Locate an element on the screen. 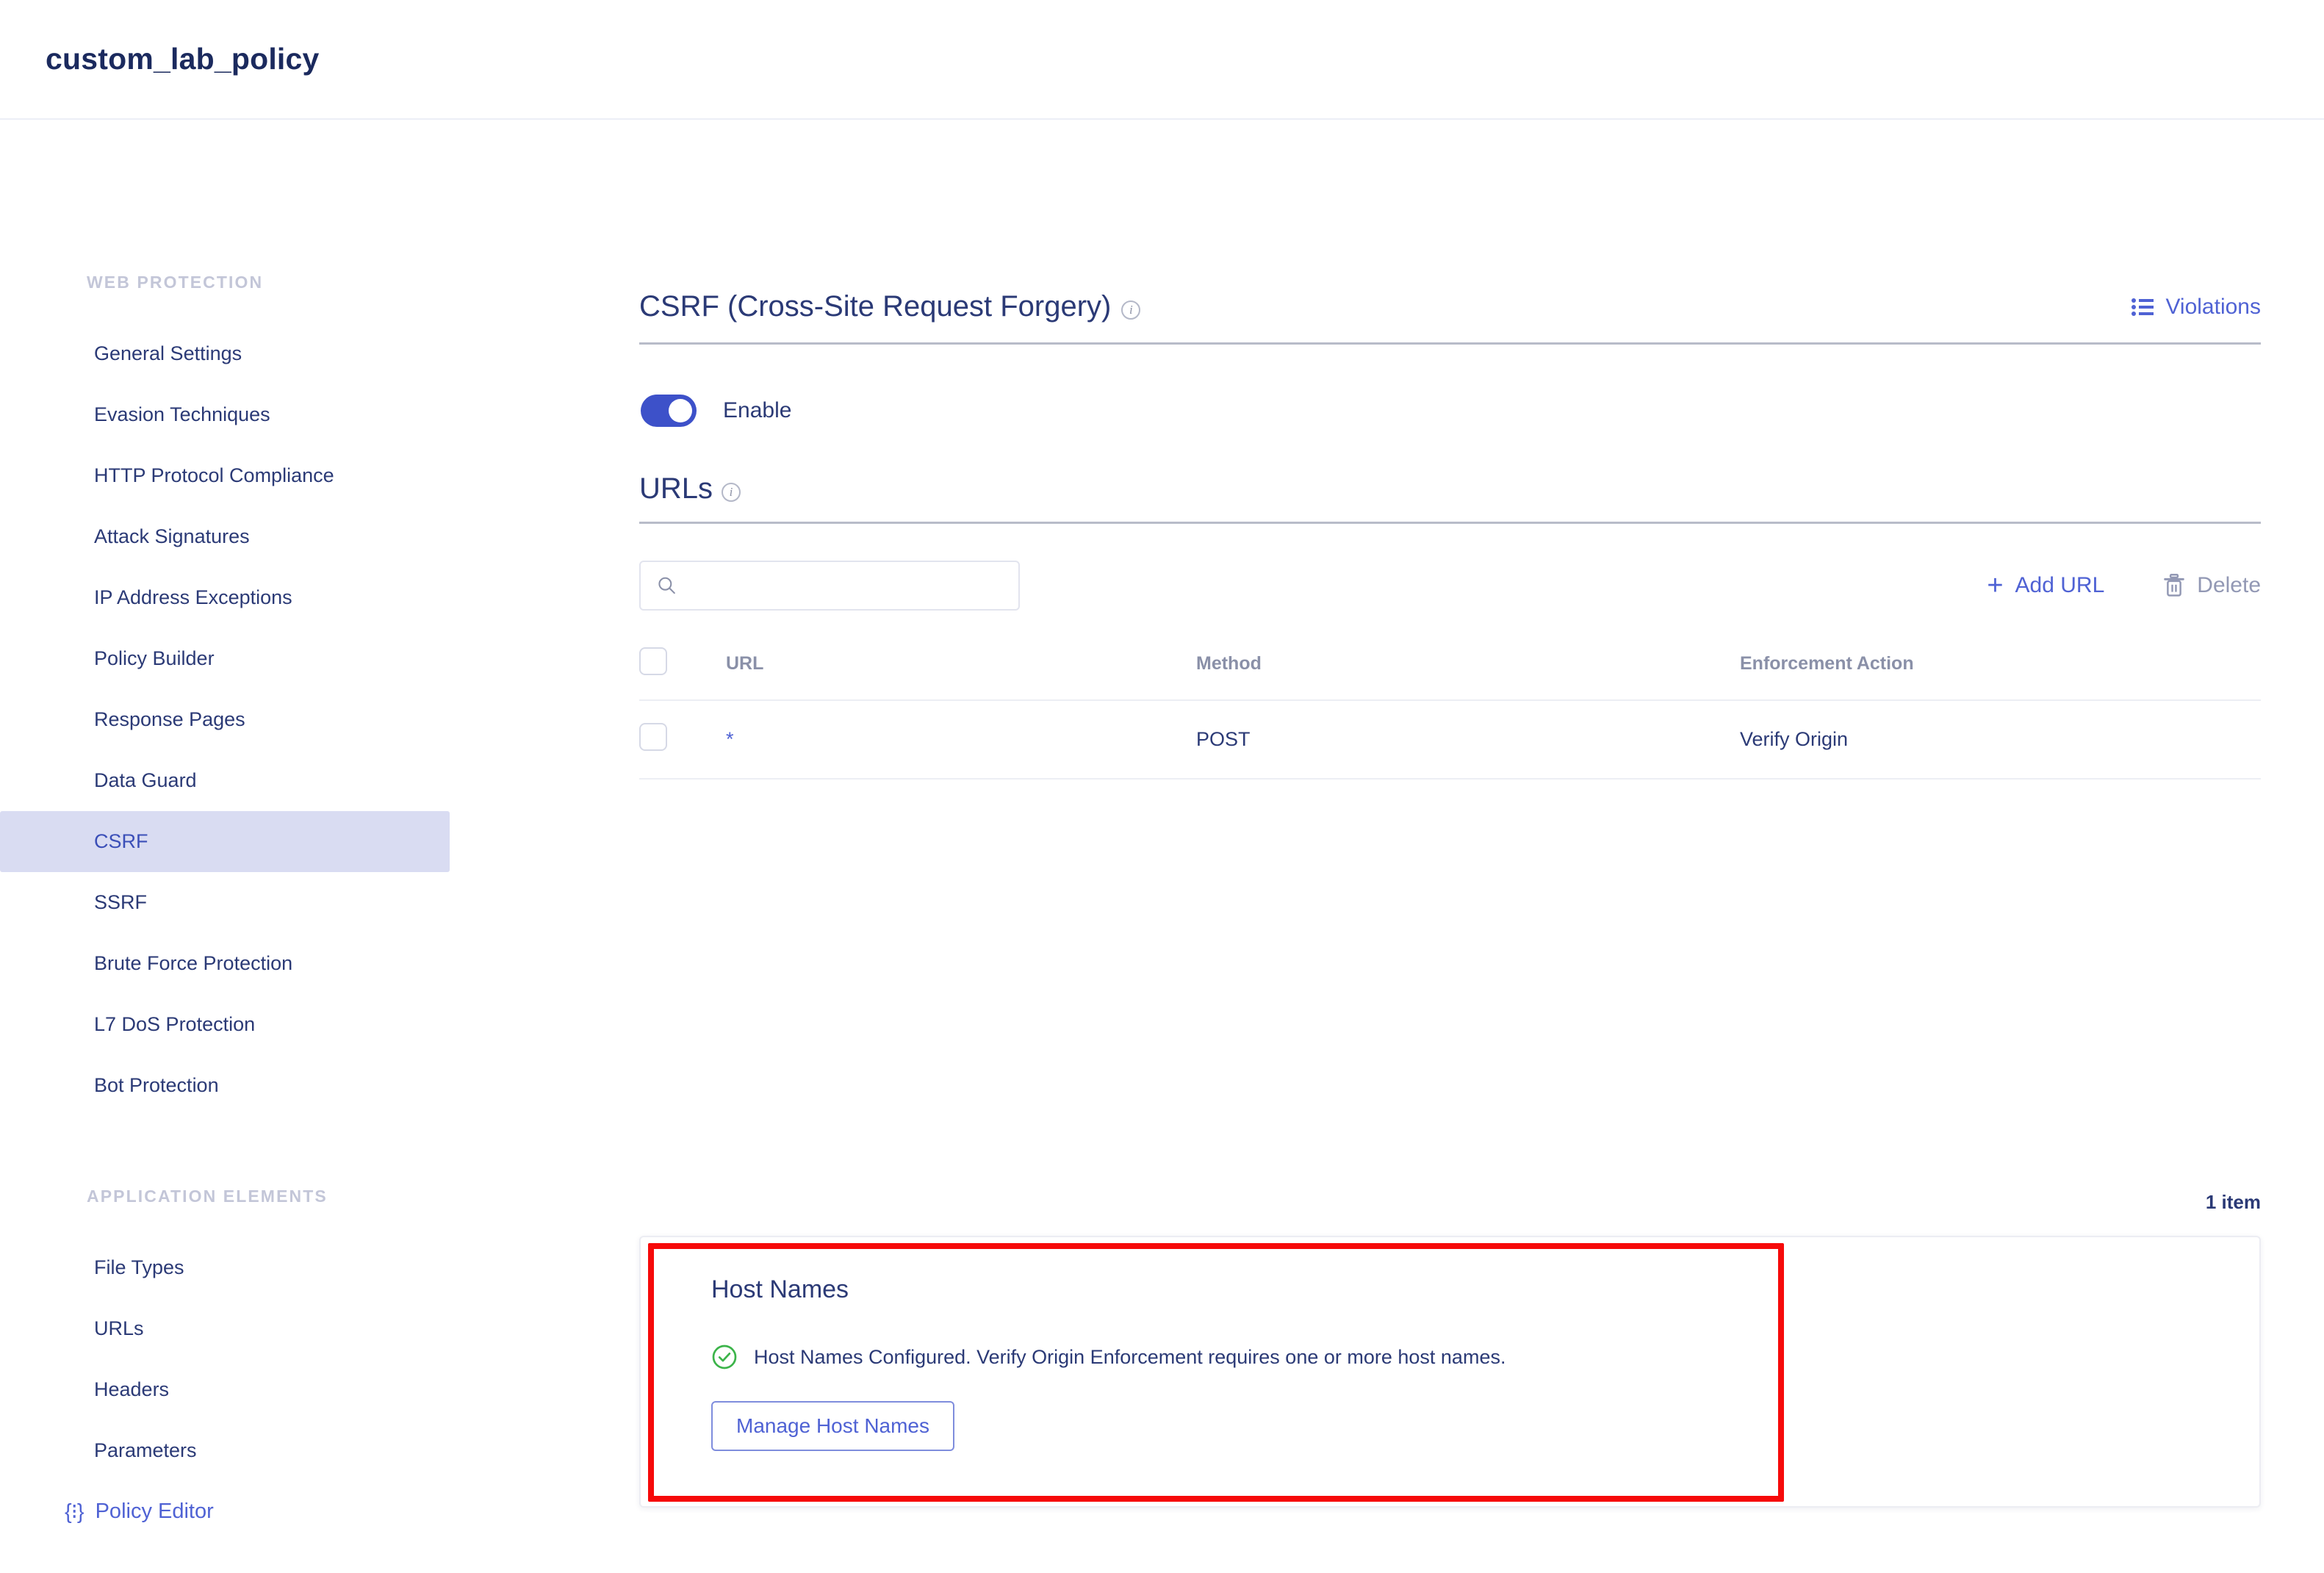  url-value: * is located at coordinates (730, 739).